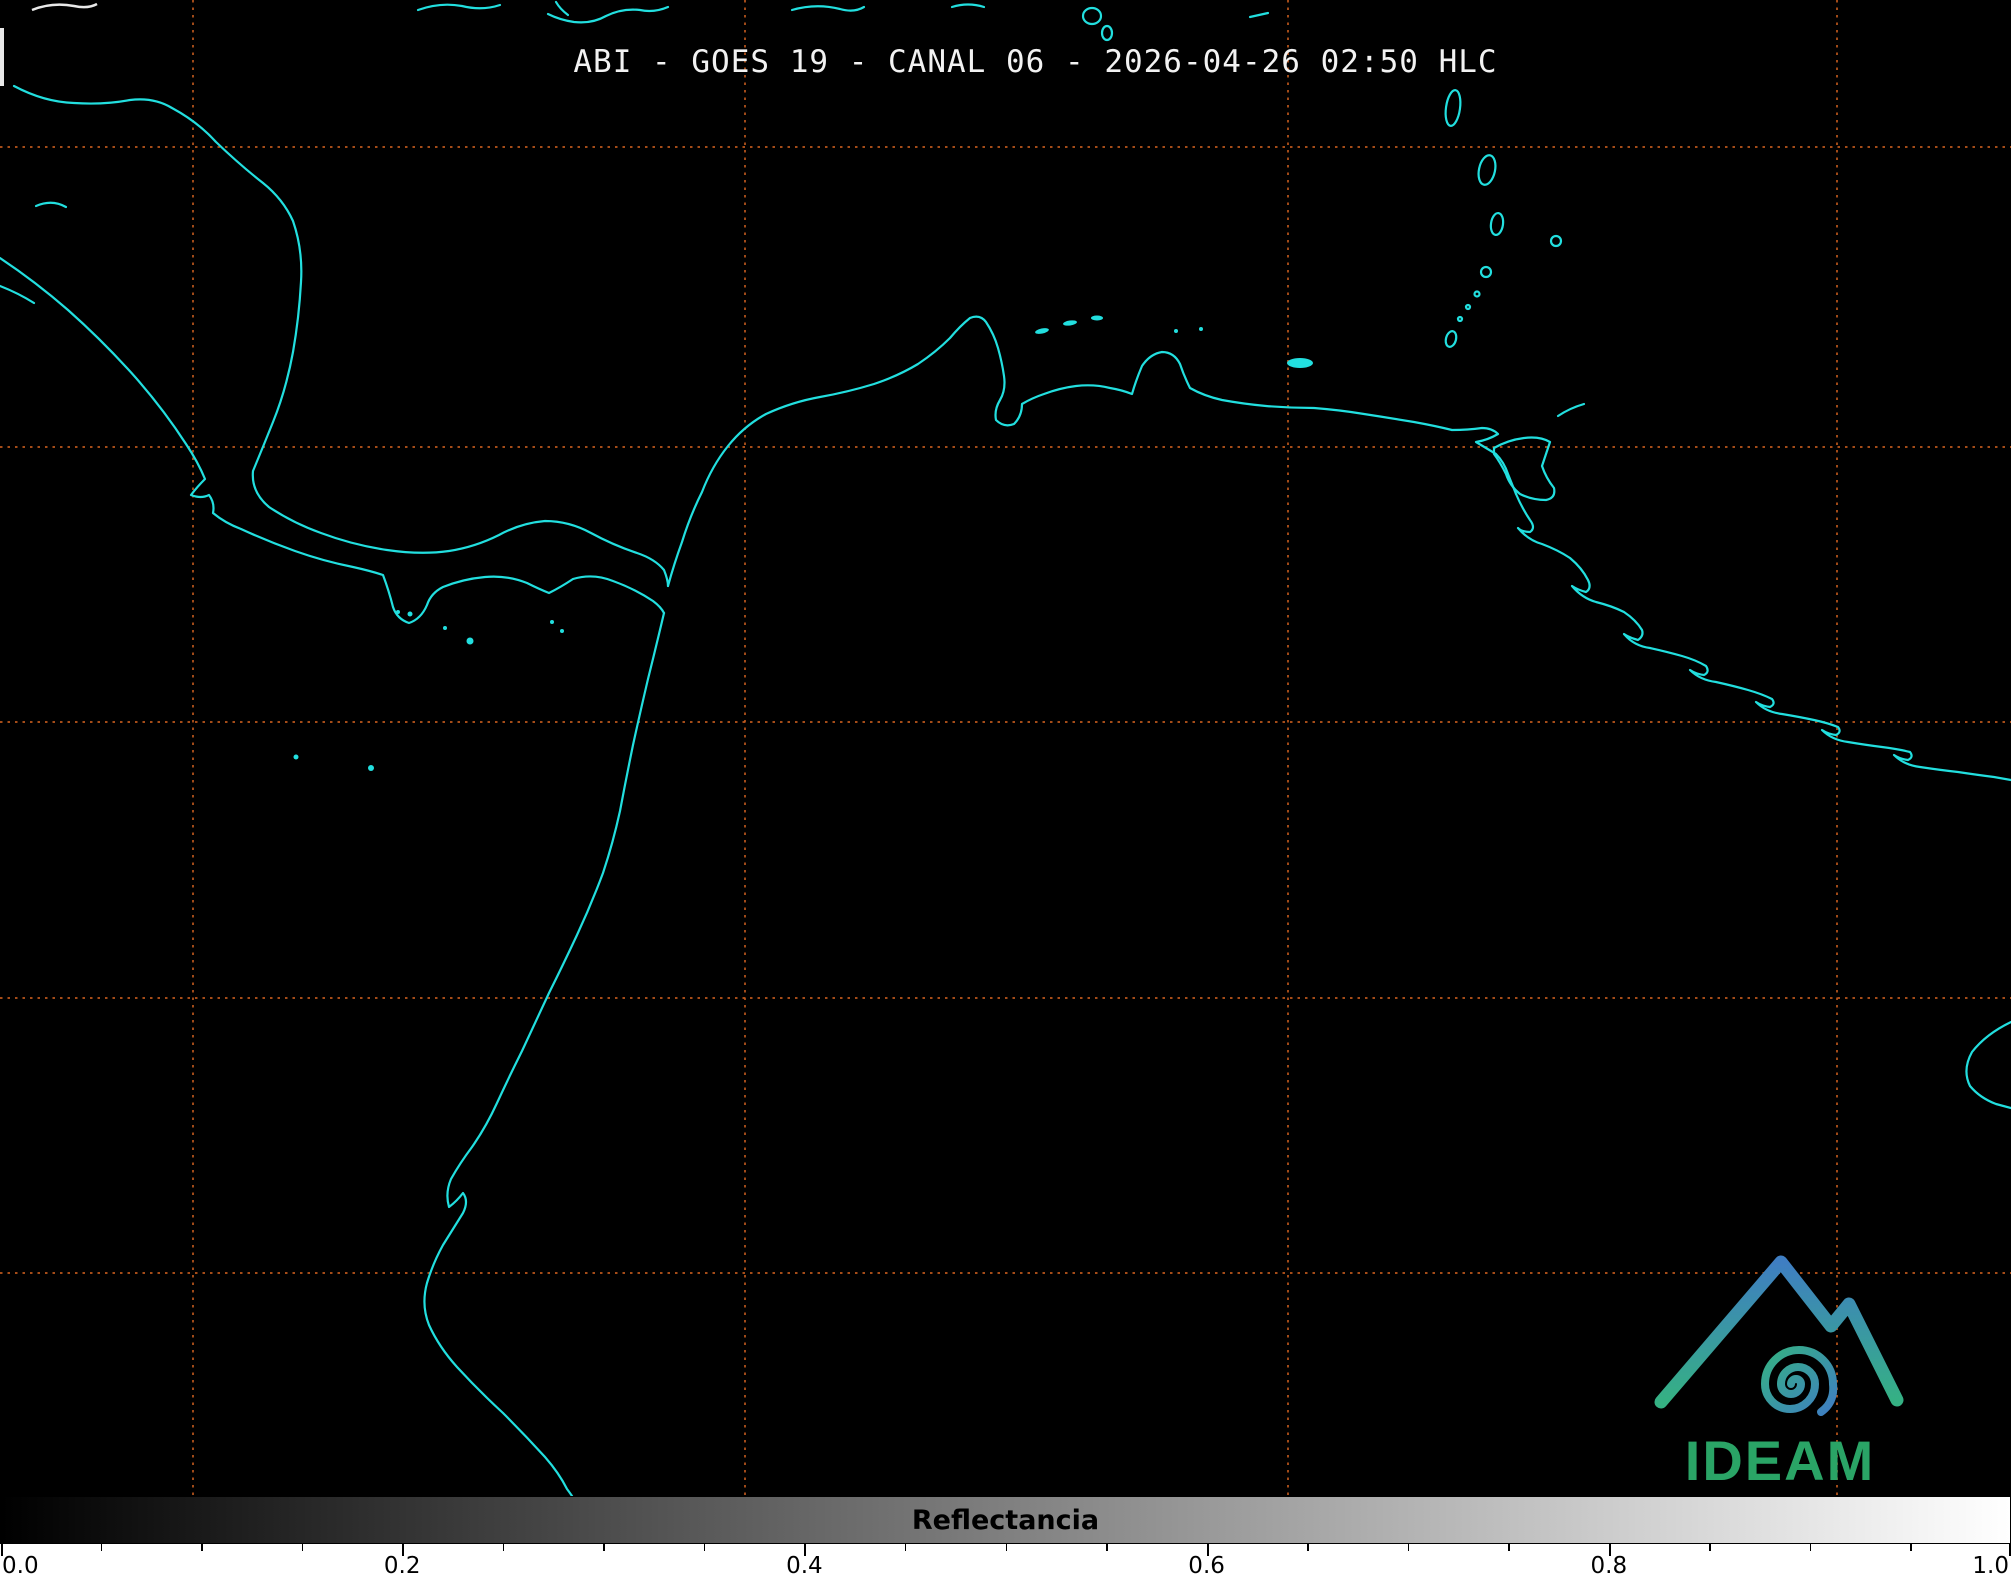  Describe the element at coordinates (1206, 1565) in the screenshot. I see `colorbar-tick-label: 0.6` at that location.